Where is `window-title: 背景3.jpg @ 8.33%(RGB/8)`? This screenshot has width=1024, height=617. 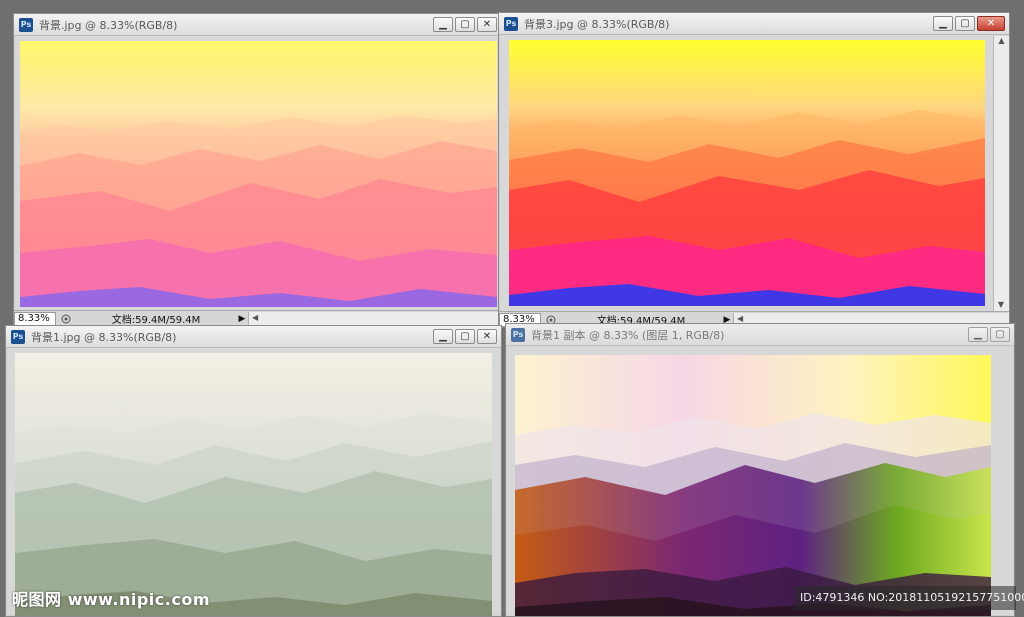
window-title: 背景3.jpg @ 8.33%(RGB/8) is located at coordinates (597, 24).